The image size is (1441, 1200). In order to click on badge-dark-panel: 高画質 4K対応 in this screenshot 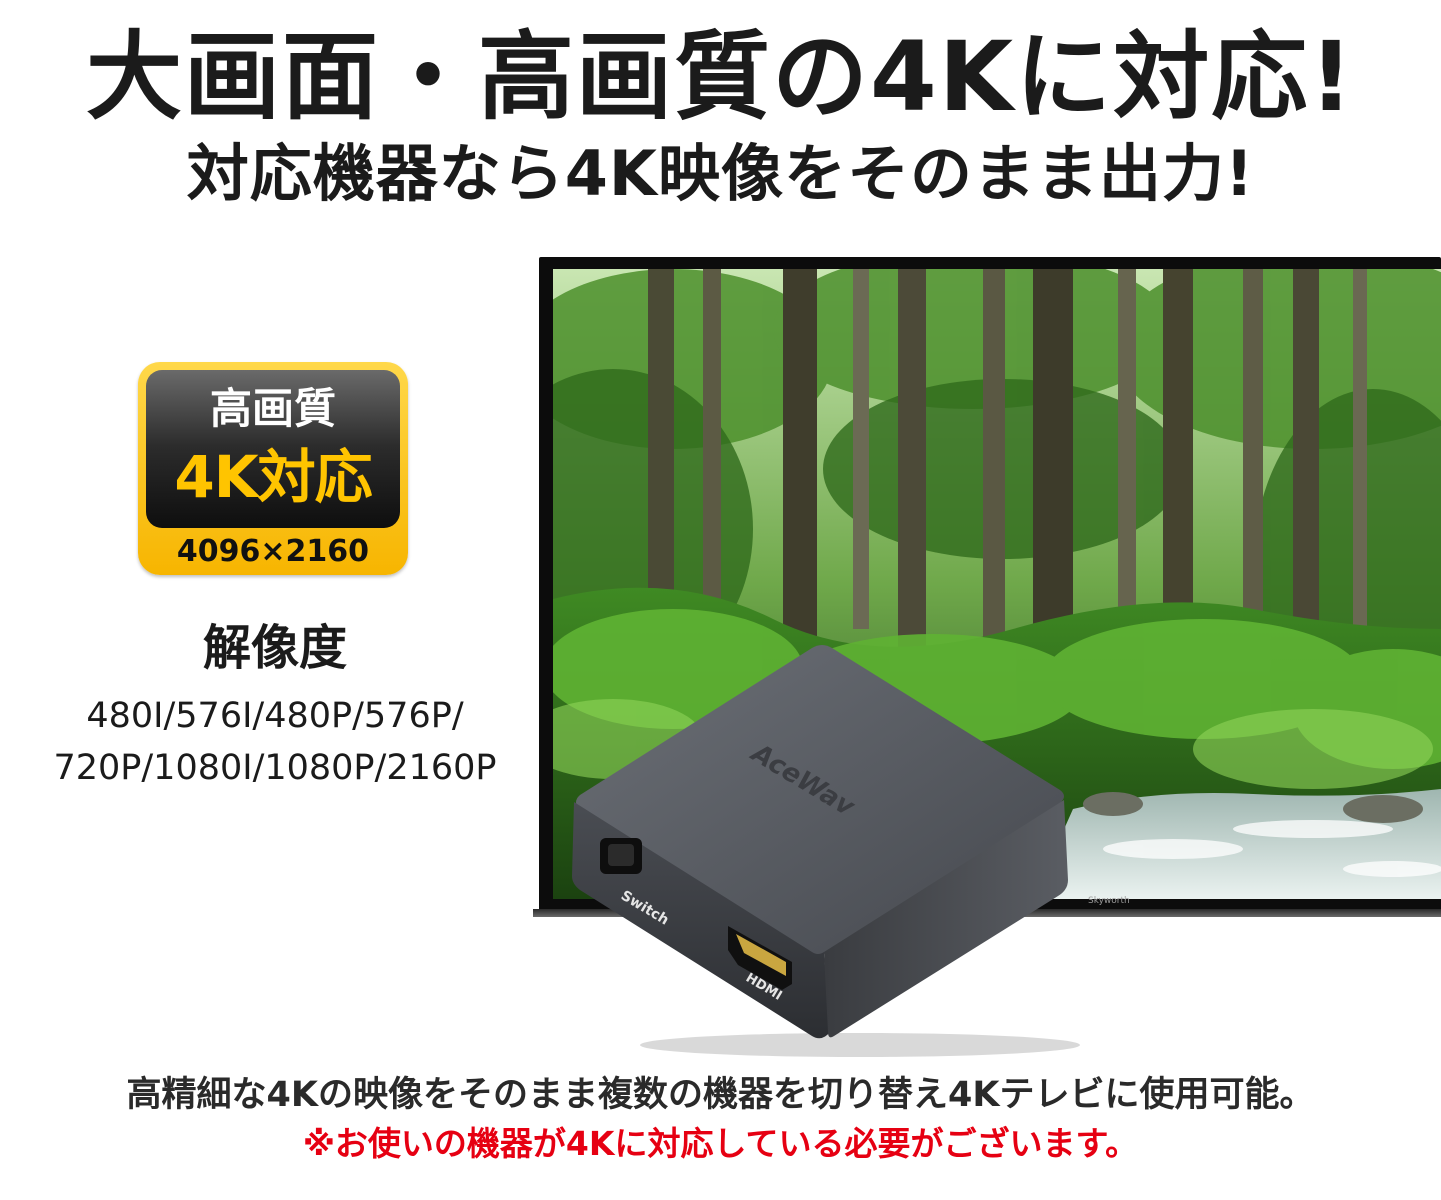, I will do `click(273, 449)`.